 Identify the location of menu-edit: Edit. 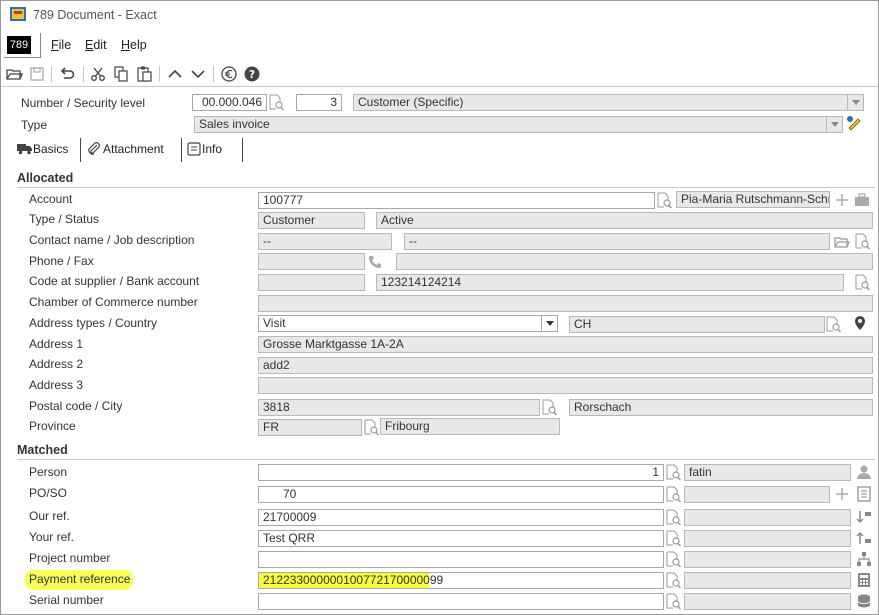
(96, 45).